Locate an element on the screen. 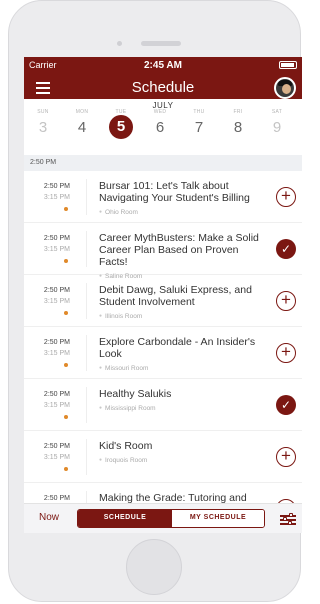  day-number: 3 is located at coordinates (43, 127).